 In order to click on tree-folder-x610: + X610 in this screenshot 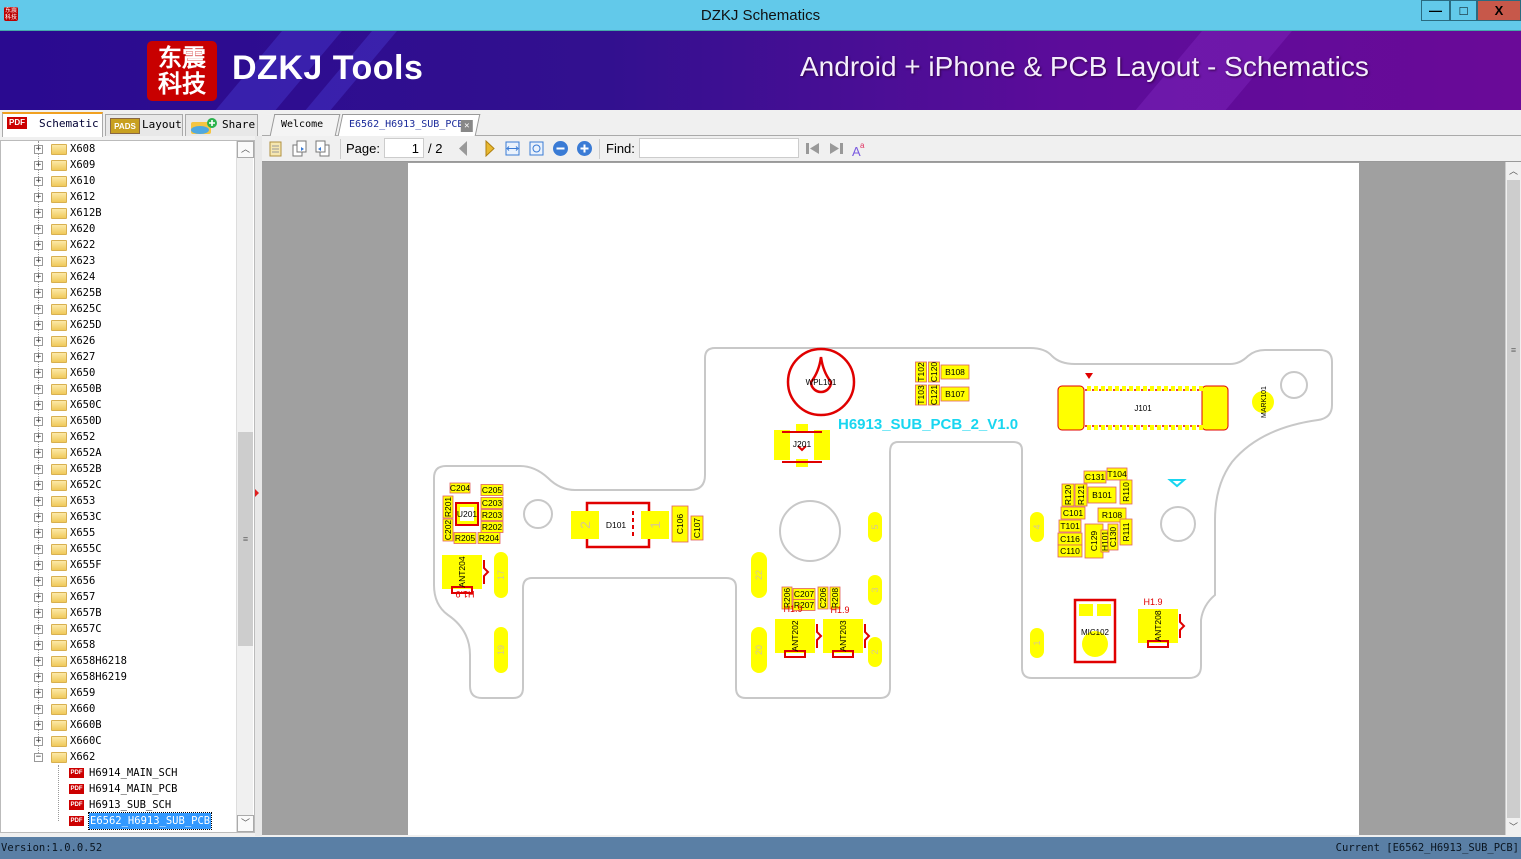, I will do `click(119, 181)`.